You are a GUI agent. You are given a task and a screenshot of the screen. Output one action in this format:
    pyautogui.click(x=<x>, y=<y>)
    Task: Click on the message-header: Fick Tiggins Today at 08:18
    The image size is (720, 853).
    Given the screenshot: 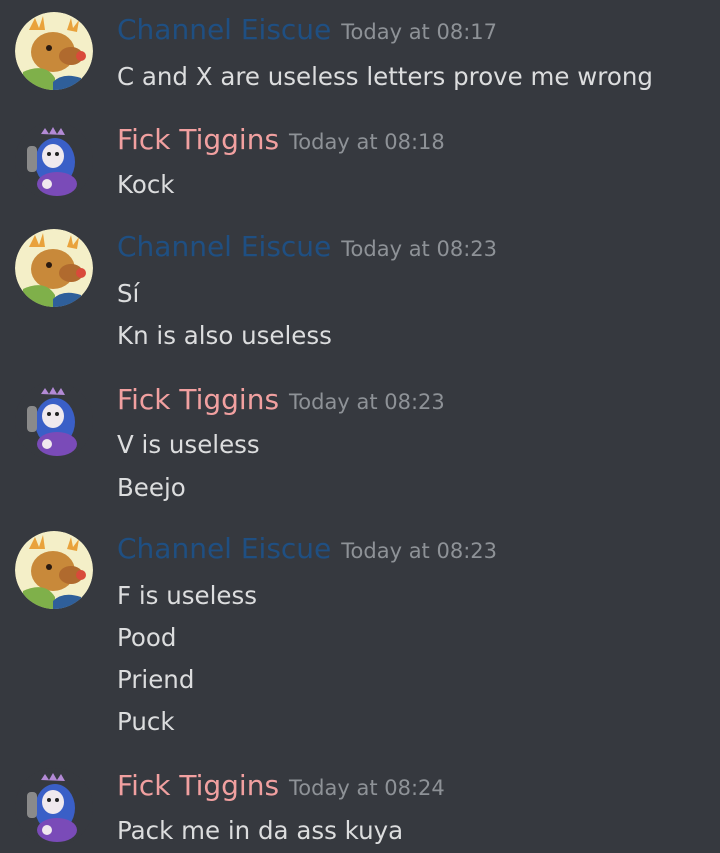 What is the action you would take?
    pyautogui.click(x=281, y=141)
    